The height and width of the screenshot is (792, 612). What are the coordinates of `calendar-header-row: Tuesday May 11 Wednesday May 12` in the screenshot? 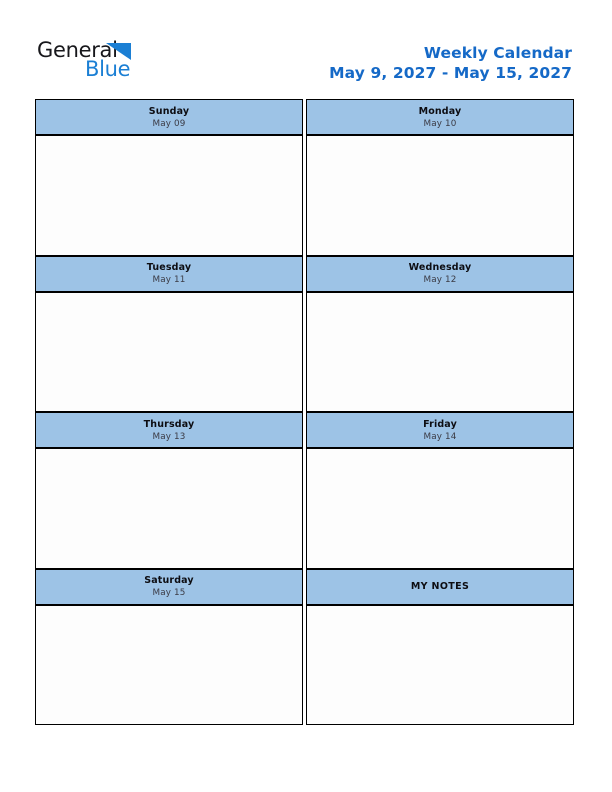 It's located at (304, 273).